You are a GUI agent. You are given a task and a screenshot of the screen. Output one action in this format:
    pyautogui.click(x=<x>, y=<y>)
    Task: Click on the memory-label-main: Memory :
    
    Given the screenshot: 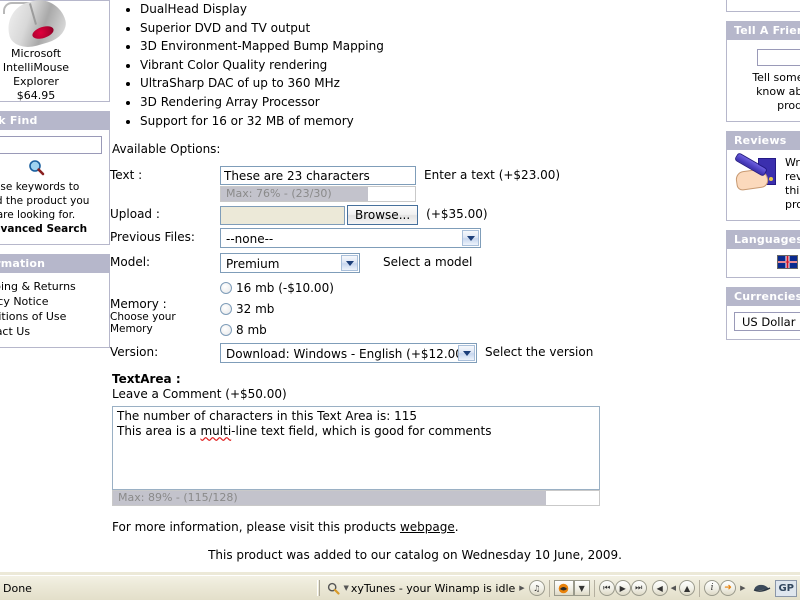 What is the action you would take?
    pyautogui.click(x=138, y=304)
    